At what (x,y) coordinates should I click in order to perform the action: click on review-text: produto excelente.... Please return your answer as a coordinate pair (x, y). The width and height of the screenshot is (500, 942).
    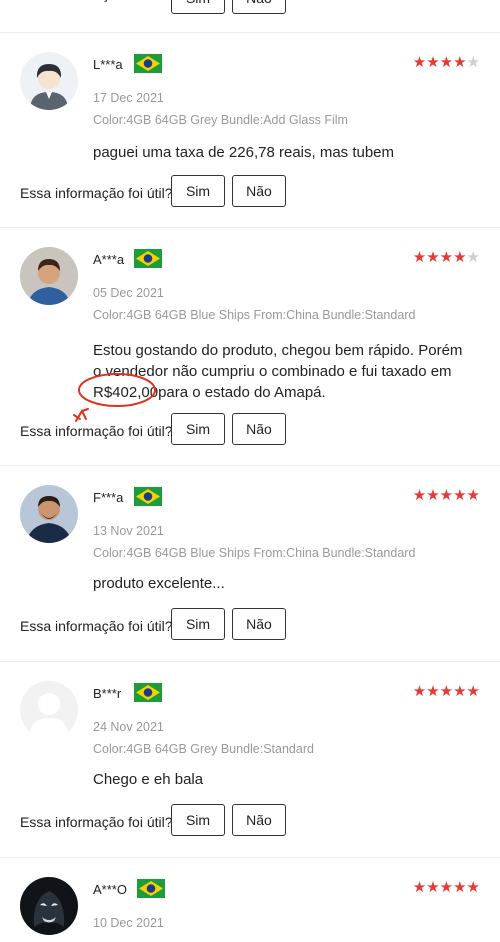
    Looking at the image, I should click on (159, 583).